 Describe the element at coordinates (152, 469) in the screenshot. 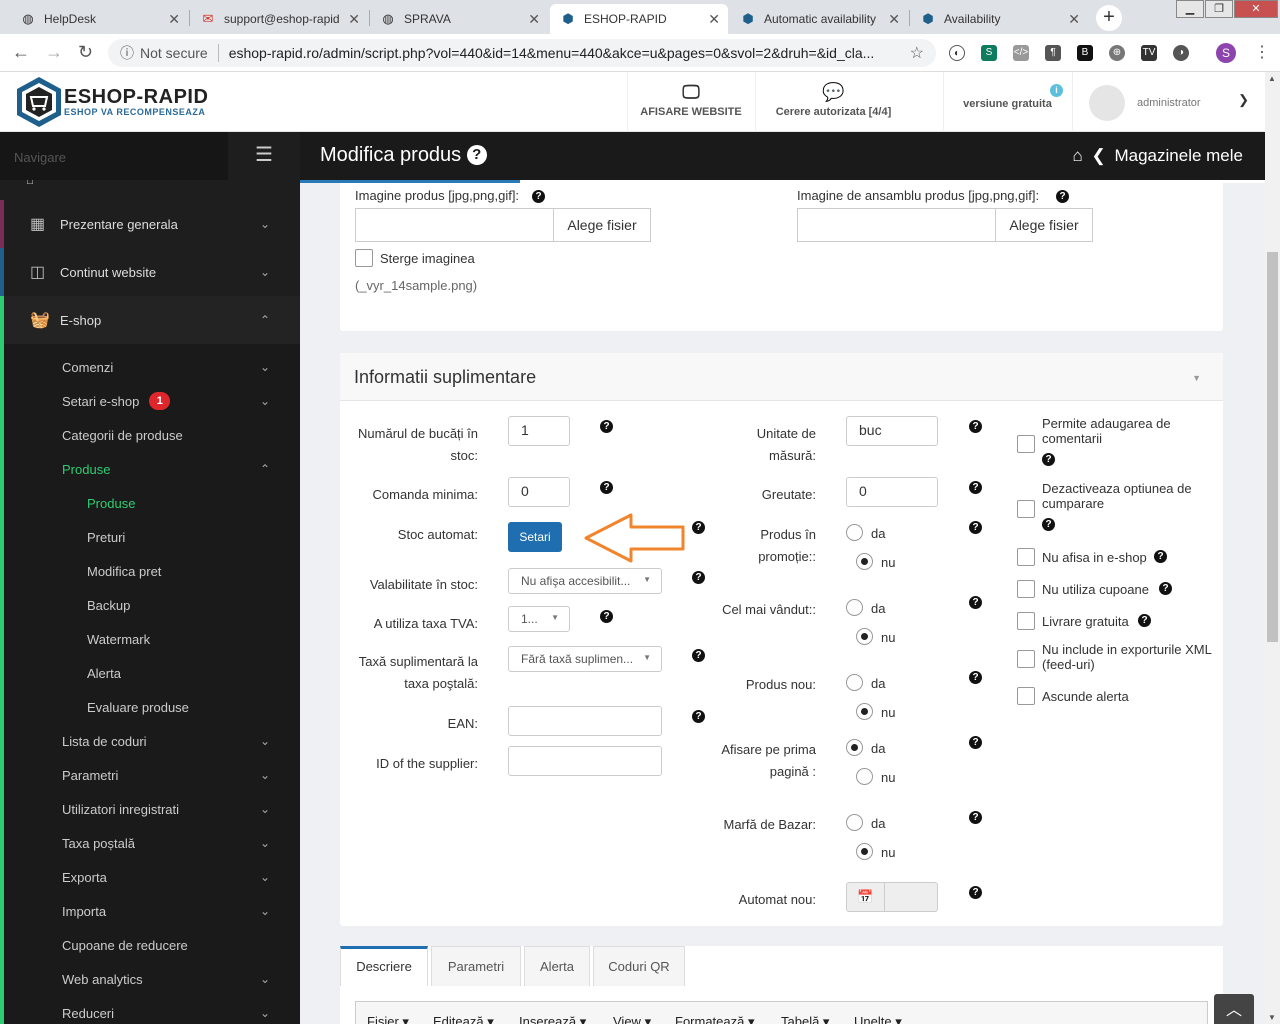

I see `sidebar-item-produse: Produse ⌃` at that location.